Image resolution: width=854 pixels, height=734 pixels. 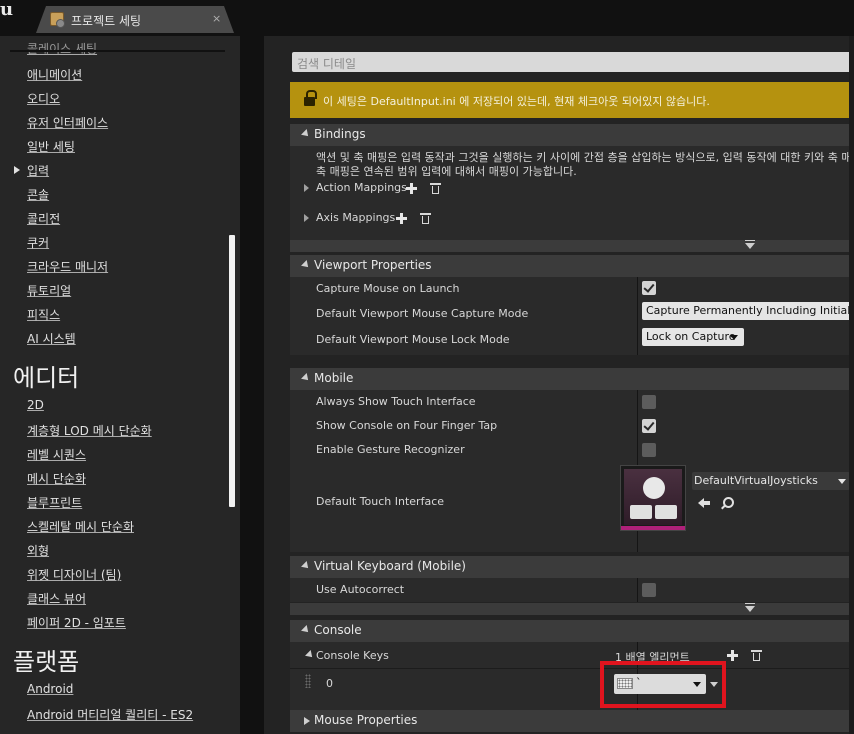 What do you see at coordinates (38, 194) in the screenshot?
I see `sidebar-item-console: 콘솔` at bounding box center [38, 194].